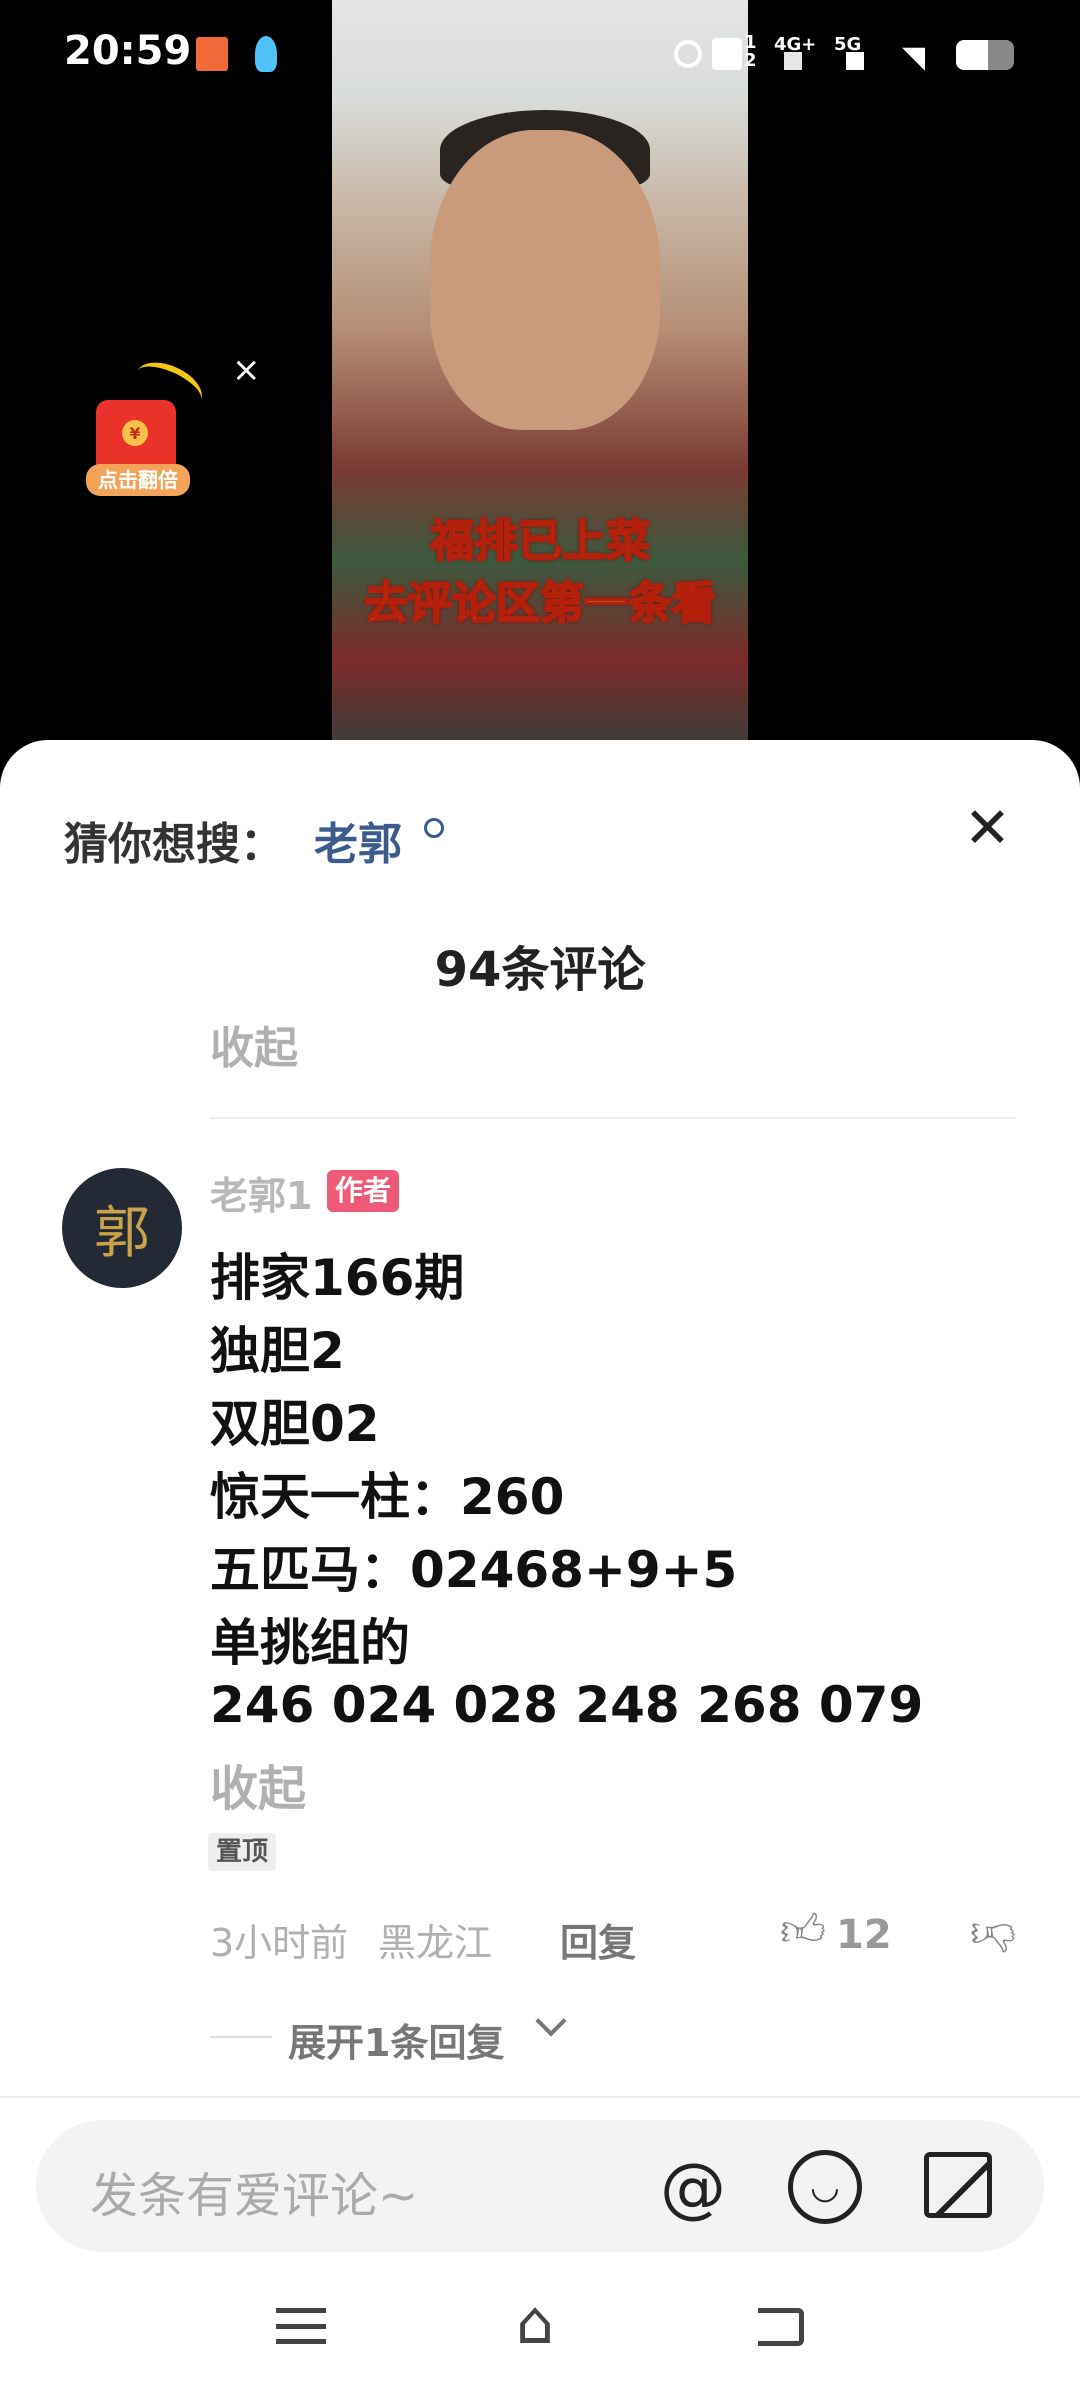 Image resolution: width=1080 pixels, height=2400 pixels. Describe the element at coordinates (914, 57) in the screenshot. I see `wifi-icon: ◥` at that location.